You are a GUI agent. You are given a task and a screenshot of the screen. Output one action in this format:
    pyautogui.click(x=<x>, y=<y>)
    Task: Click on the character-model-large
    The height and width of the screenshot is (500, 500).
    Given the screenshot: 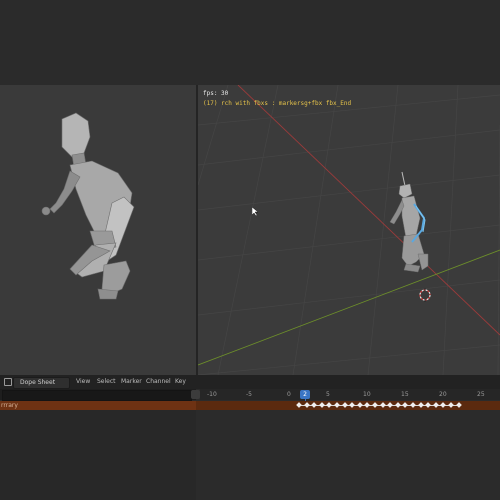 What is the action you would take?
    pyautogui.click(x=88, y=206)
    